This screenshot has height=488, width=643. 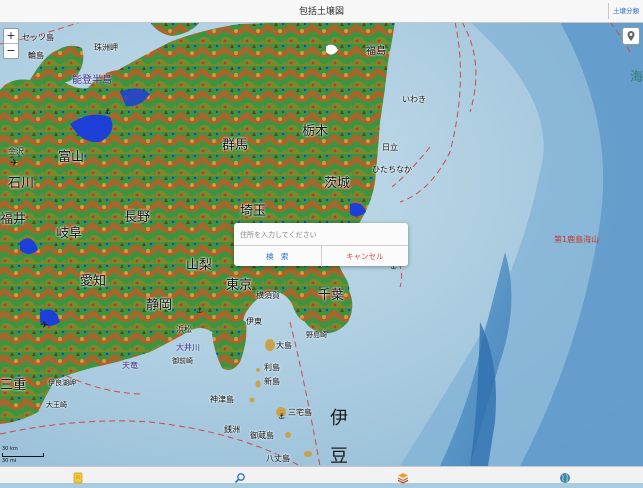 I want to click on location-pin-icon, so click(x=631, y=36).